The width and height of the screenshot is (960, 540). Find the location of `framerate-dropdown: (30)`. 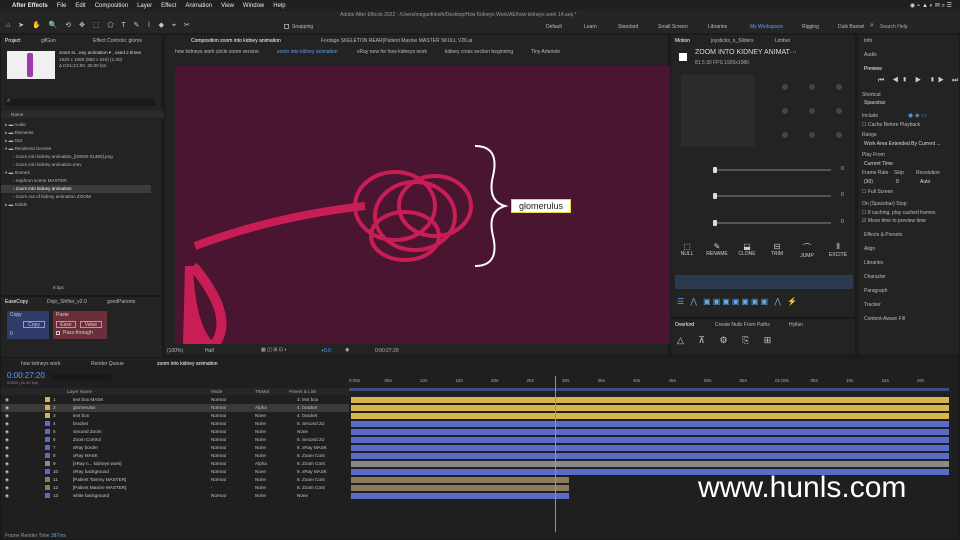

framerate-dropdown: (30) is located at coordinates (868, 182).